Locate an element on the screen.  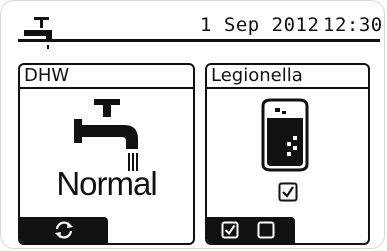
legionella-footer-bar is located at coordinates (251, 230).